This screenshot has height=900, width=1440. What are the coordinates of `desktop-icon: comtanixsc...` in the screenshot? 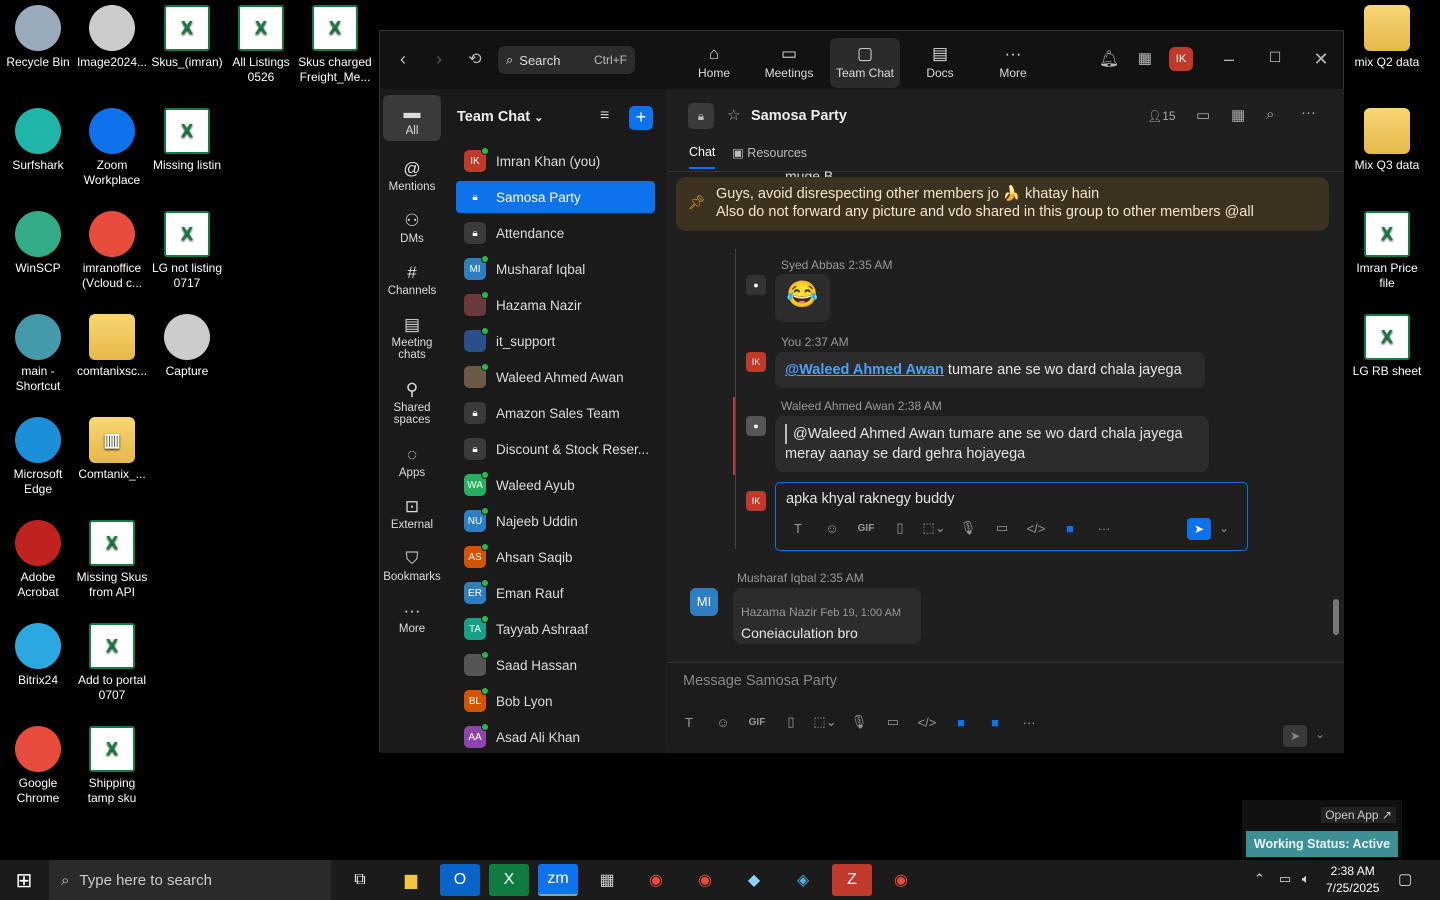 It's located at (112, 346).